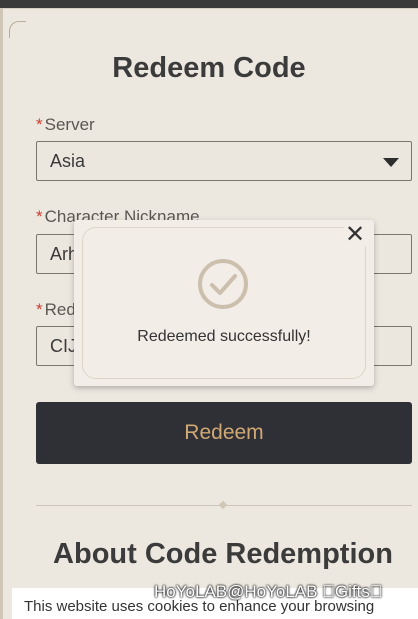 This screenshot has height=619, width=418. What do you see at coordinates (223, 284) in the screenshot?
I see `check-circle-icon` at bounding box center [223, 284].